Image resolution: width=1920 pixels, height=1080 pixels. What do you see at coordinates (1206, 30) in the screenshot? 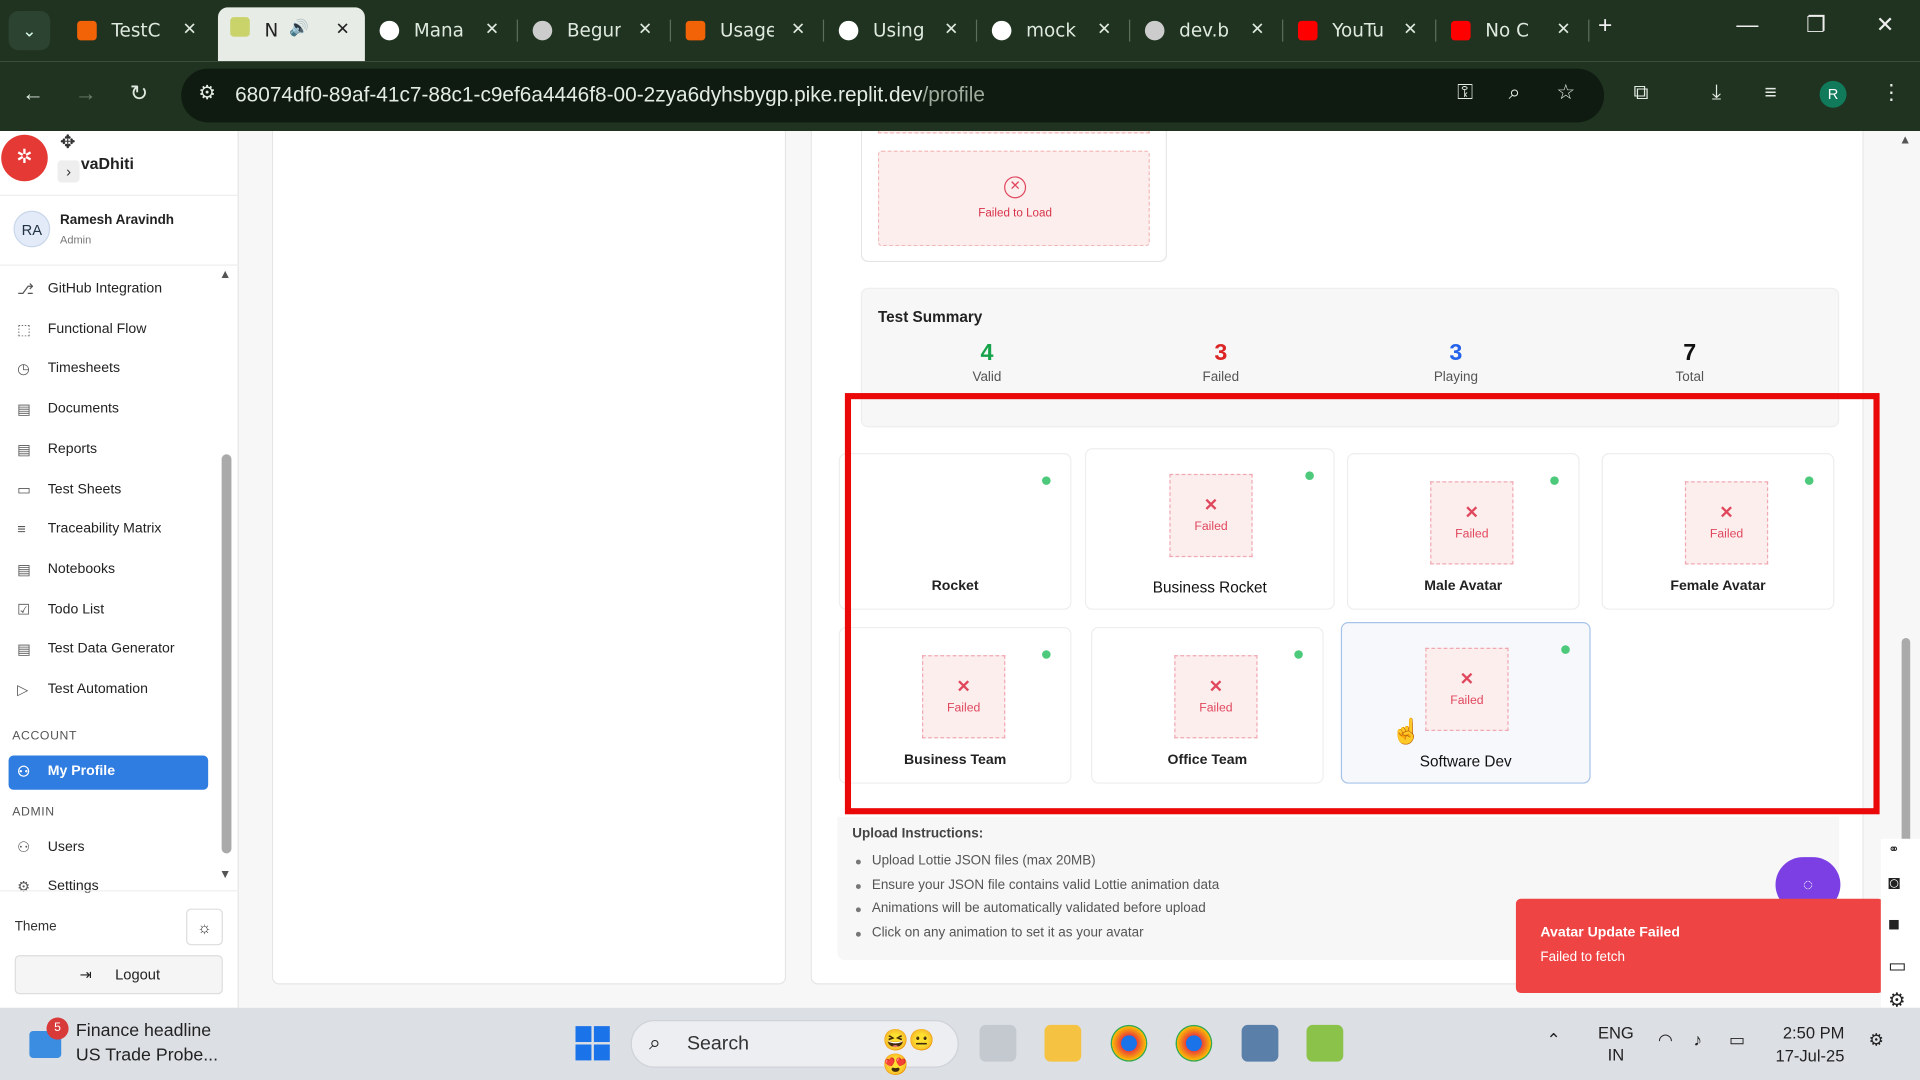
I see `tab-8: dev.b ✕` at bounding box center [1206, 30].